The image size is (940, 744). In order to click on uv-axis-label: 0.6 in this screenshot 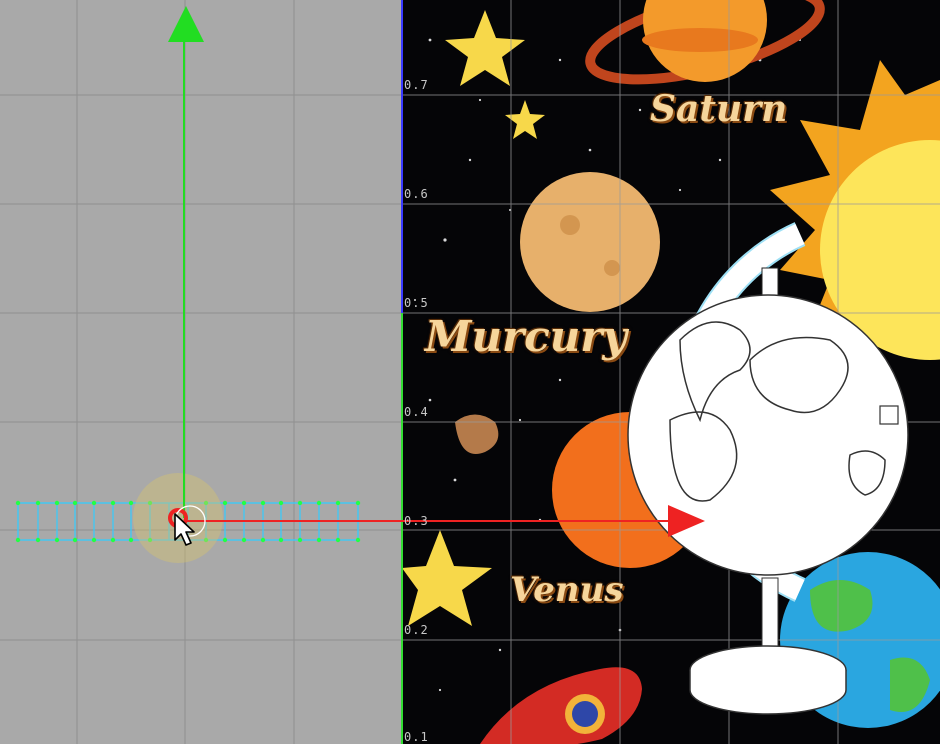, I will do `click(416, 194)`.